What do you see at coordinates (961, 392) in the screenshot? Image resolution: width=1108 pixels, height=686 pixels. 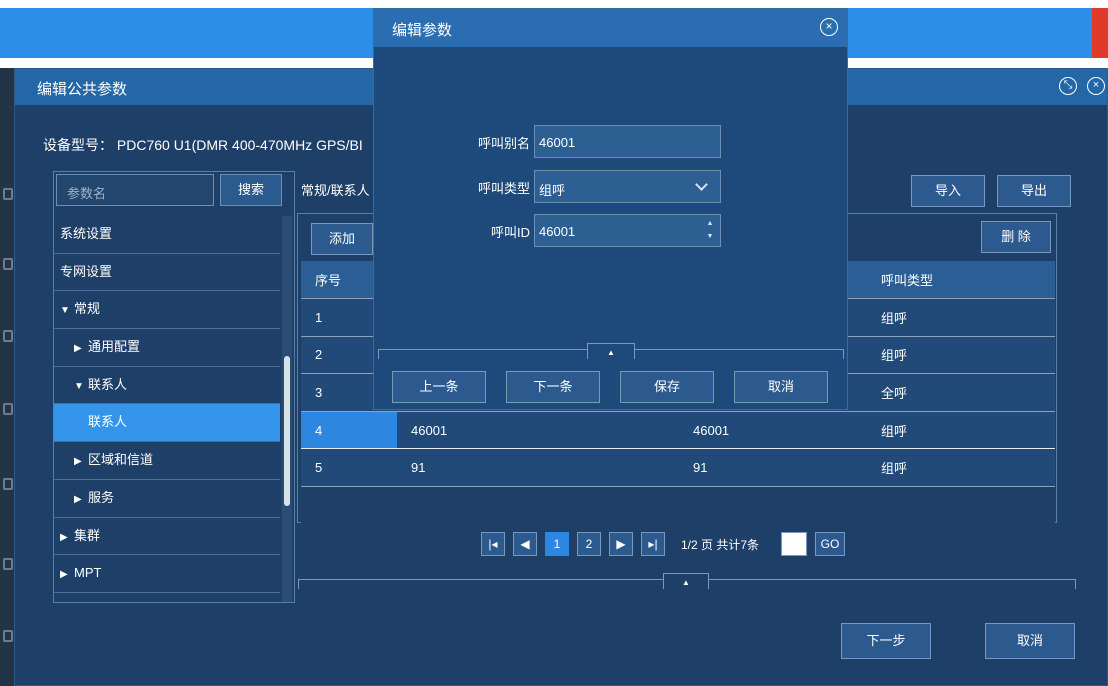 I see `table-cell: 全呼` at bounding box center [961, 392].